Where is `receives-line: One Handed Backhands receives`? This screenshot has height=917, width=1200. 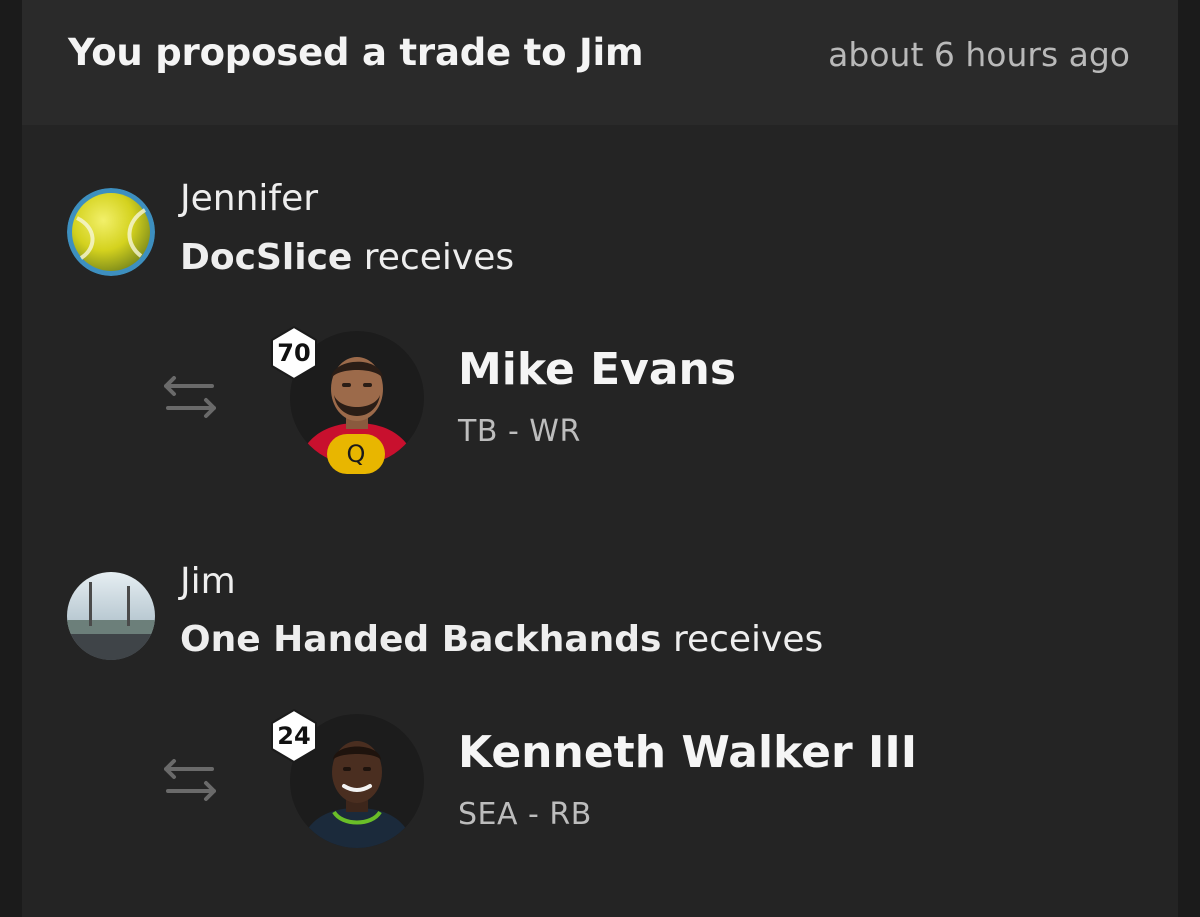 receives-line: One Handed Backhands receives is located at coordinates (501, 639).